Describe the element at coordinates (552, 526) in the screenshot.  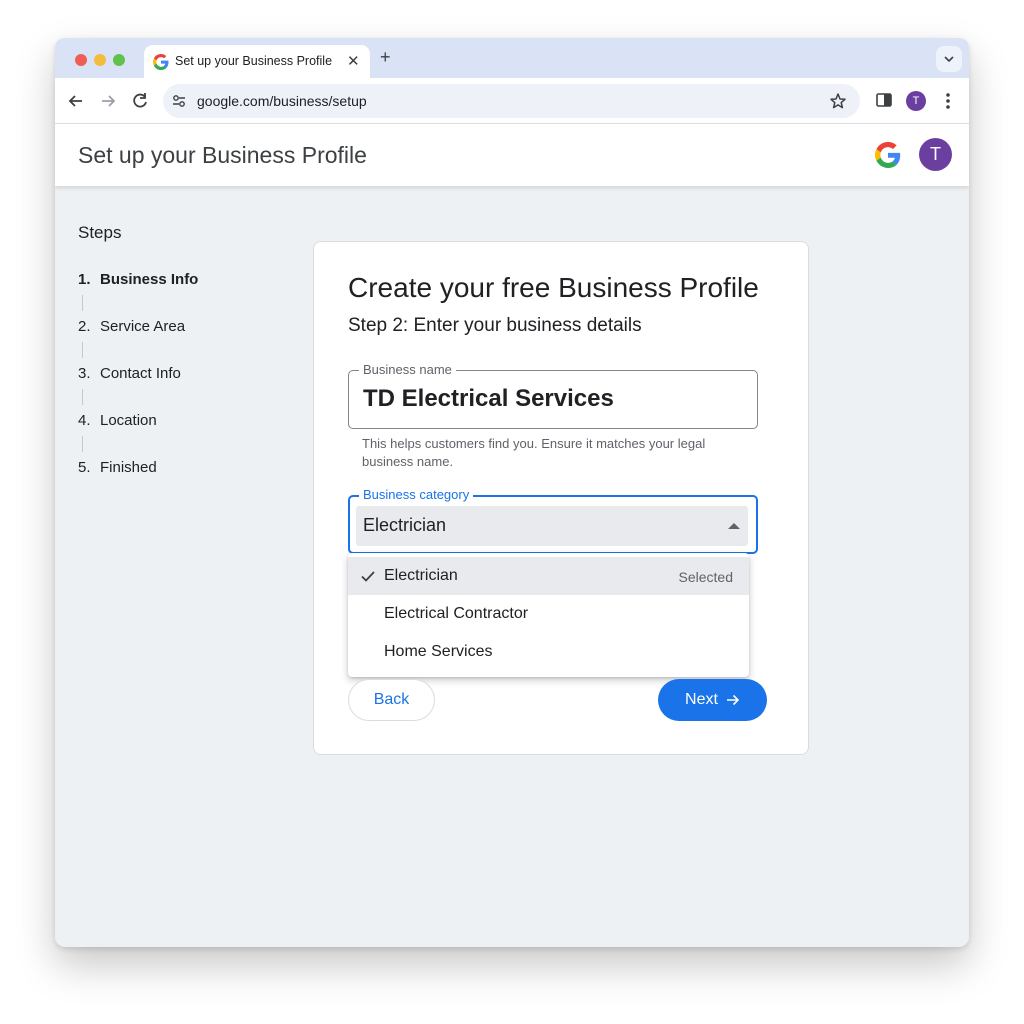
I see `business-category-select: Electrician` at that location.